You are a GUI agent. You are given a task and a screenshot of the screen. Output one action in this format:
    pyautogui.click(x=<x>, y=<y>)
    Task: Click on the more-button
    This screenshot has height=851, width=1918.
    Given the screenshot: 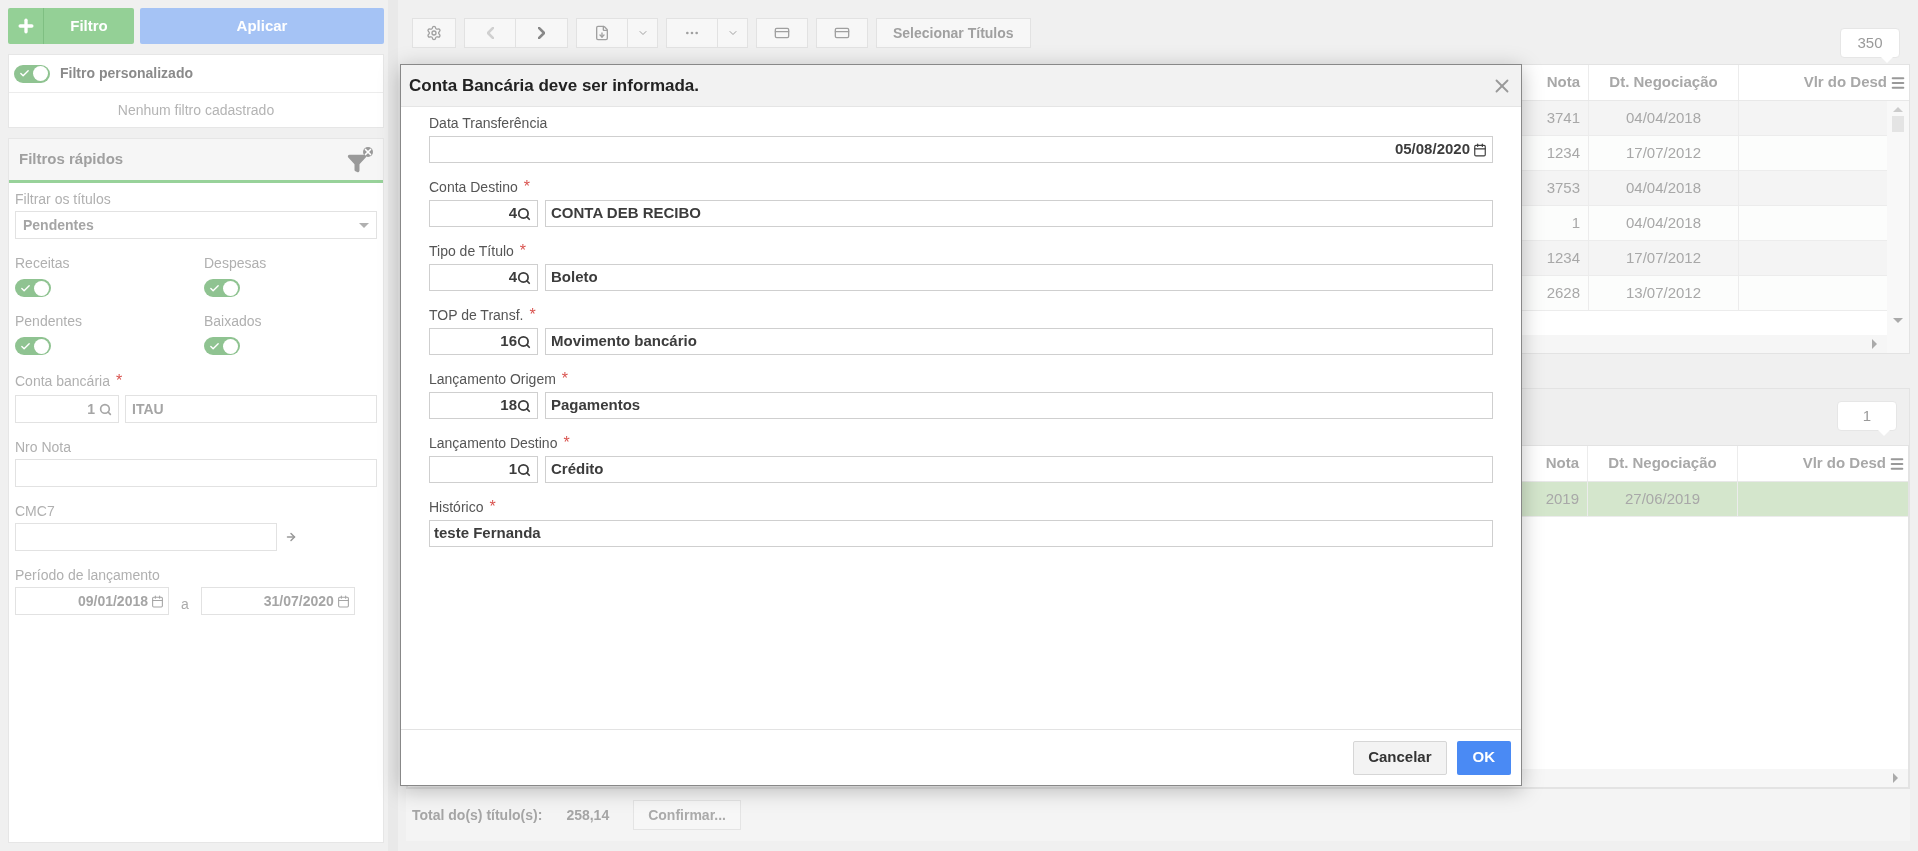 What is the action you would take?
    pyautogui.click(x=692, y=33)
    